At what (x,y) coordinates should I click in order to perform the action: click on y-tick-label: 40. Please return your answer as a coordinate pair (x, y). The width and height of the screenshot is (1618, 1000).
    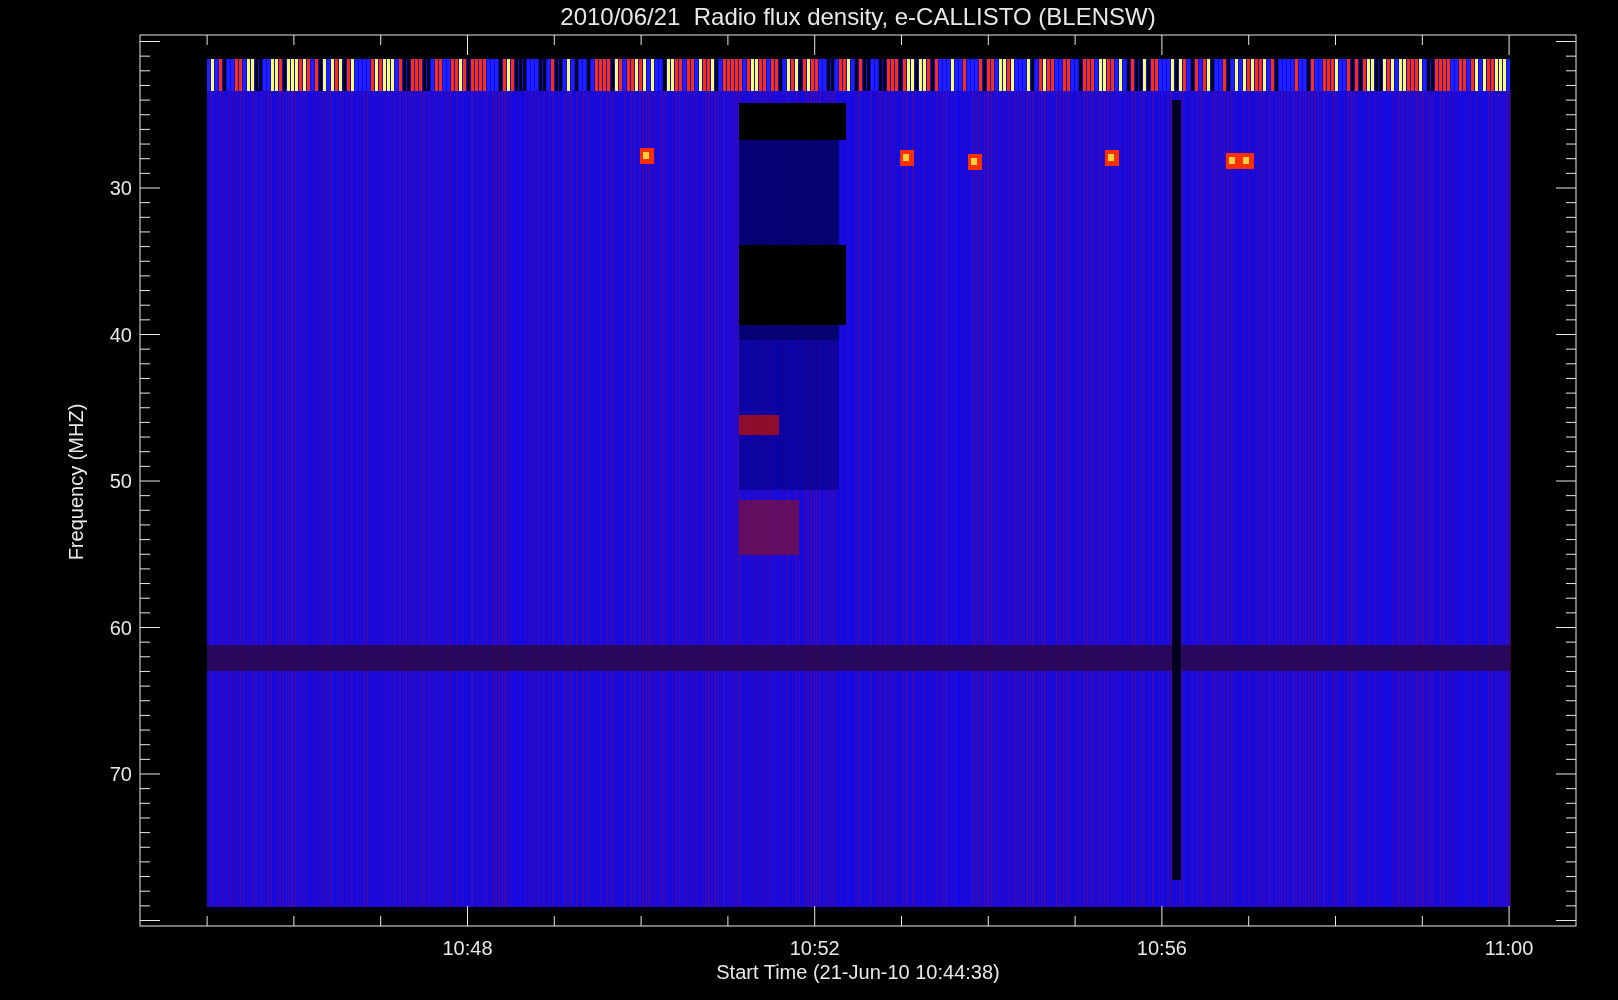
    Looking at the image, I should click on (120, 334).